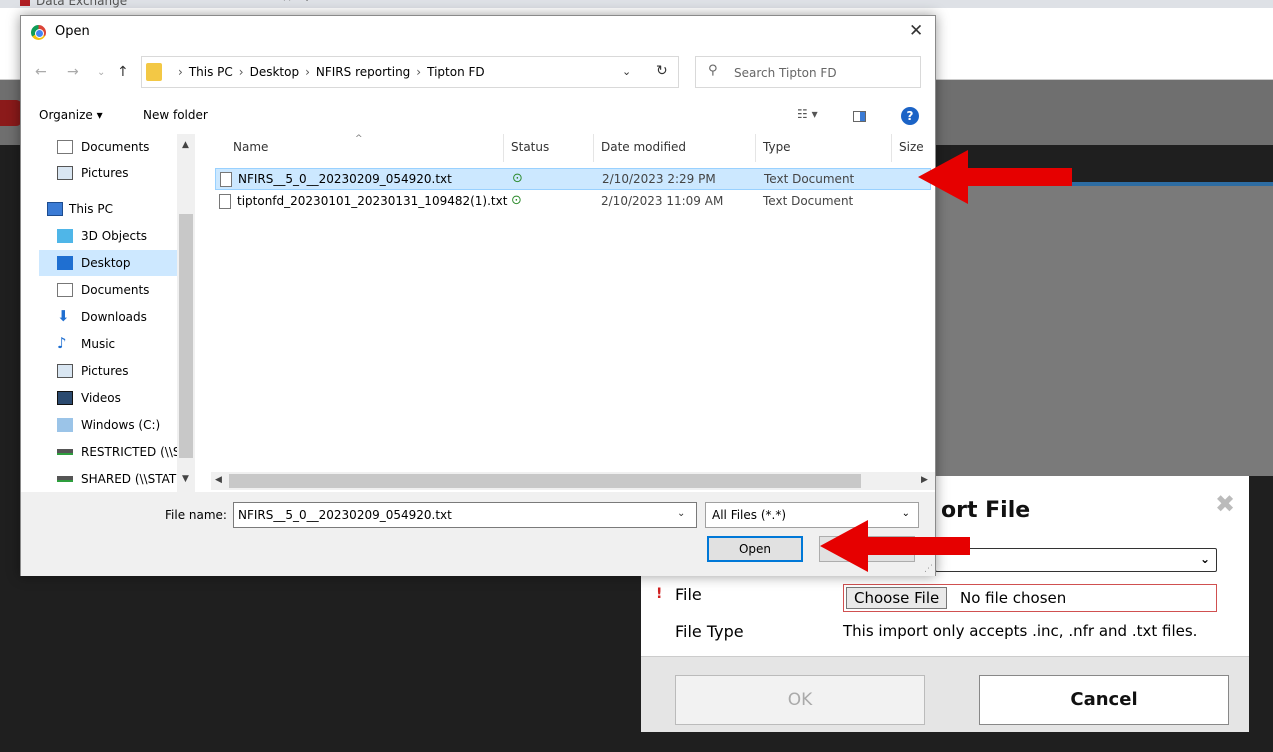 The image size is (1273, 752). Describe the element at coordinates (1013, 598) in the screenshot. I see `no-file-text: No file chosen` at that location.